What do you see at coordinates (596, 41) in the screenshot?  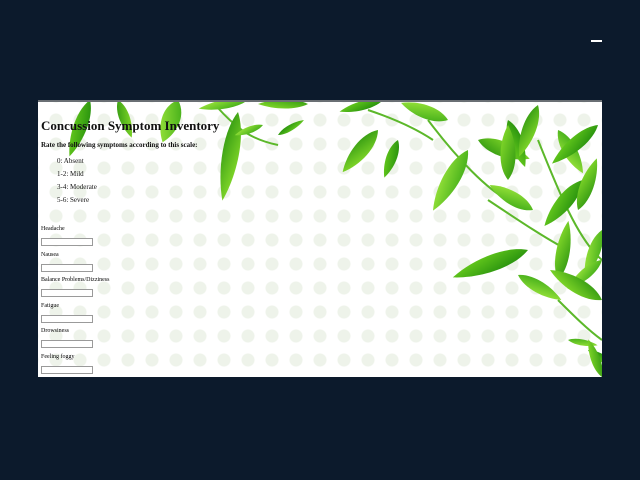 I see `minimize-icon` at bounding box center [596, 41].